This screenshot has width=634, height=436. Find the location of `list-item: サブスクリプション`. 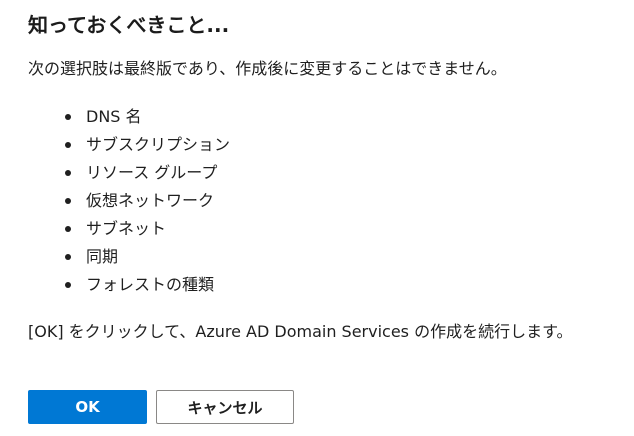

list-item: サブスクリプション is located at coordinates (335, 145).